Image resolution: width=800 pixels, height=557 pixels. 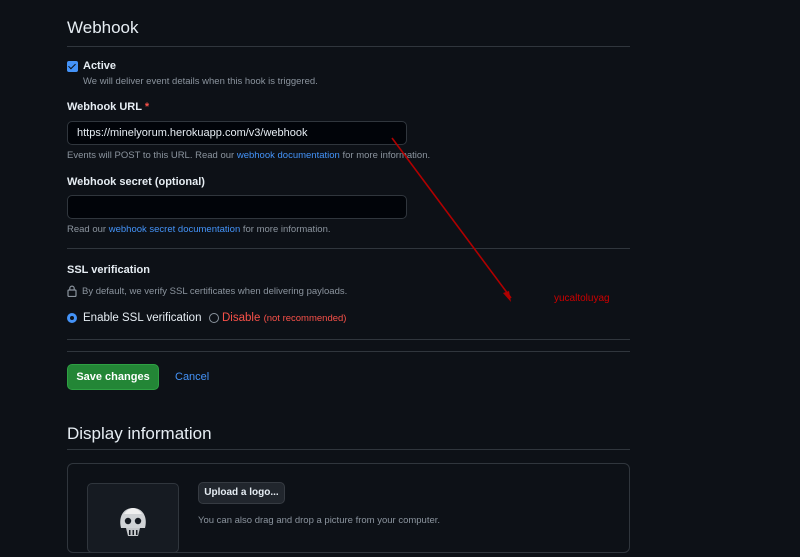 What do you see at coordinates (582, 298) in the screenshot?
I see `annotation-text: yucaltoluyag` at bounding box center [582, 298].